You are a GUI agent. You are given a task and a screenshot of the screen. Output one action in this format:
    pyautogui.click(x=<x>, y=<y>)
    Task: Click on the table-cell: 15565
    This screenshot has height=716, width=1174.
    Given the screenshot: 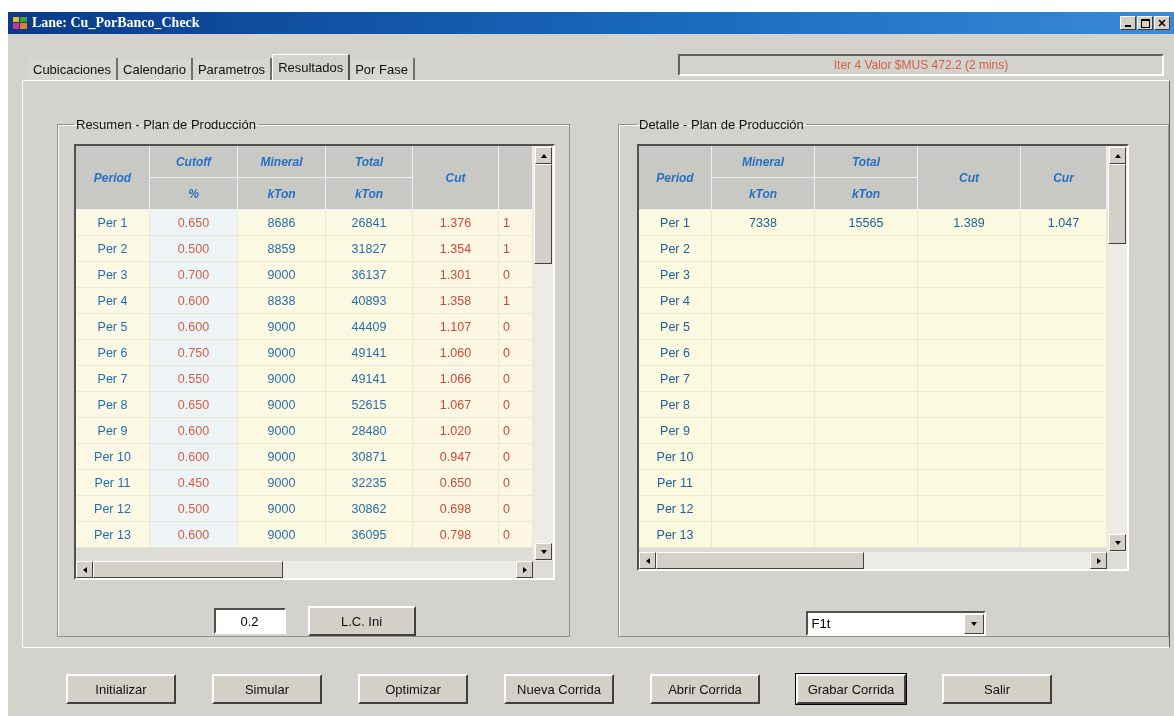 What is the action you would take?
    pyautogui.click(x=866, y=223)
    